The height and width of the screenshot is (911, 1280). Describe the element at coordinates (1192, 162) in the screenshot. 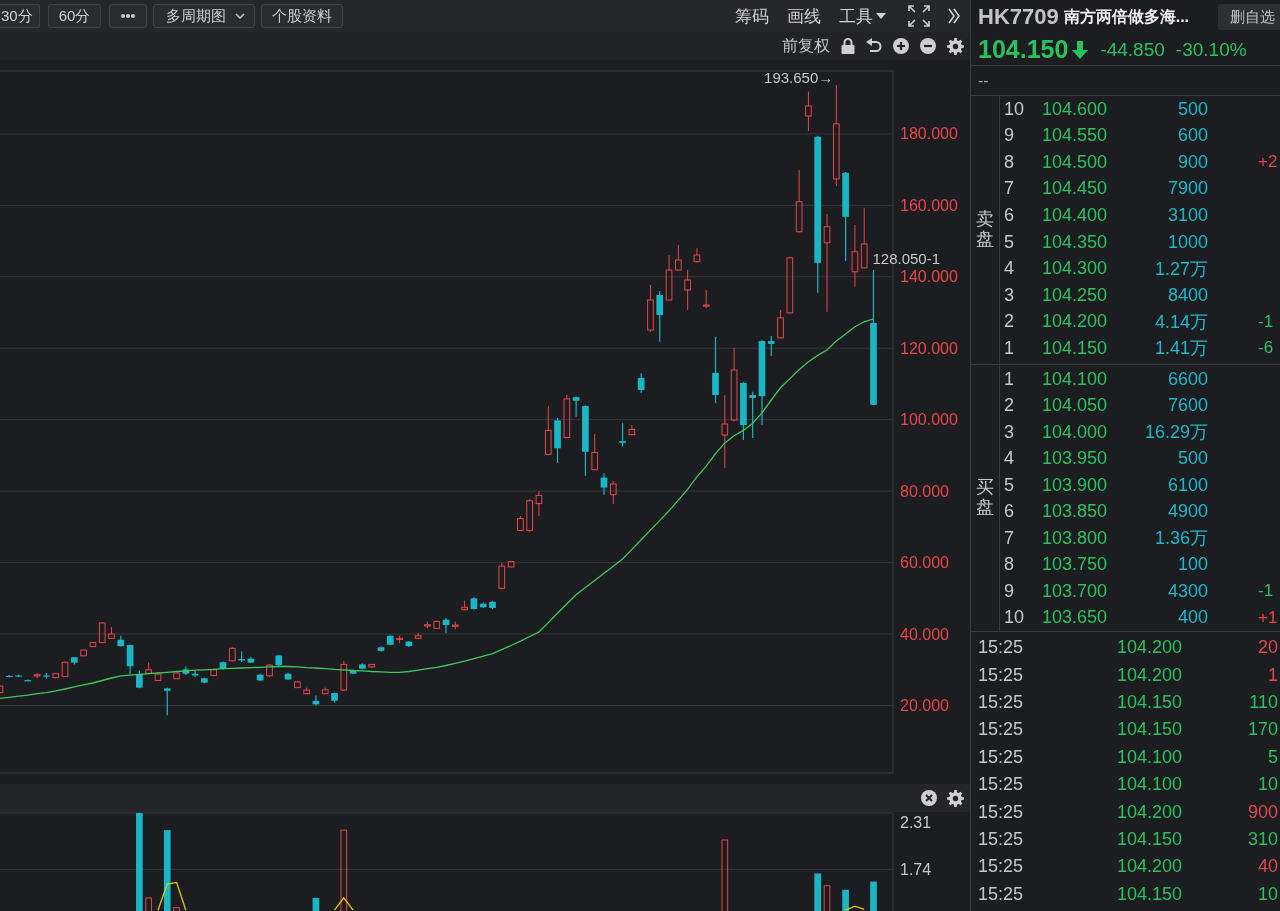

I see `order-volume: 900` at that location.